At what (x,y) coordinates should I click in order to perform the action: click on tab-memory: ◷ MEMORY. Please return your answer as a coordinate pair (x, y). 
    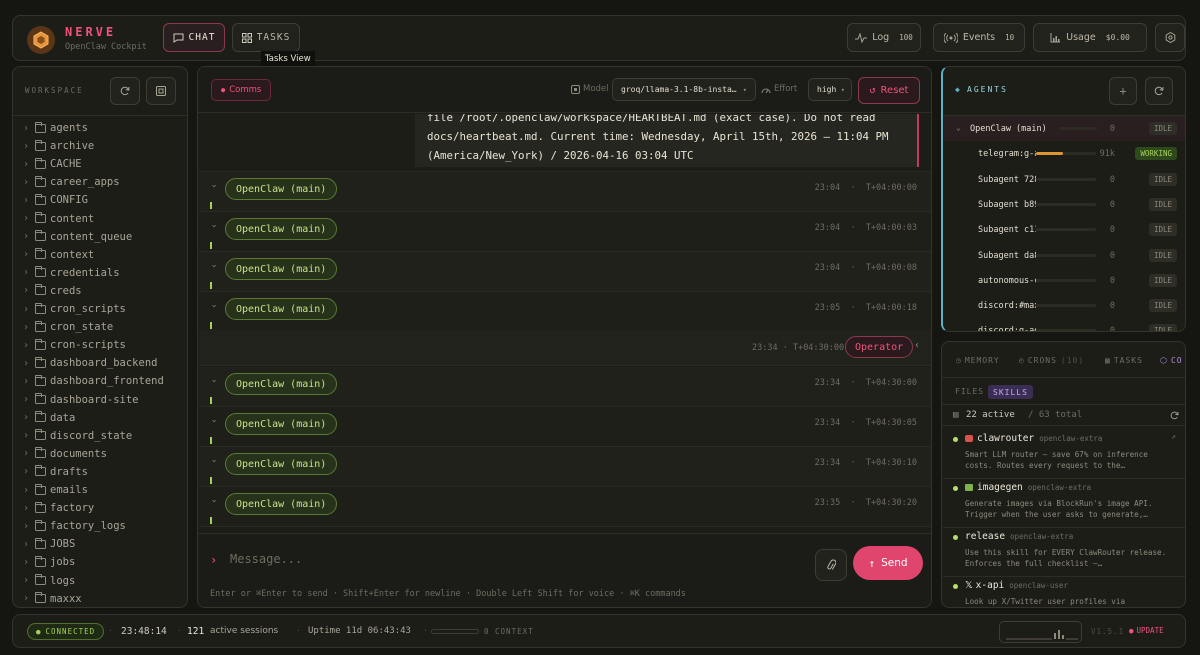
    Looking at the image, I should click on (978, 360).